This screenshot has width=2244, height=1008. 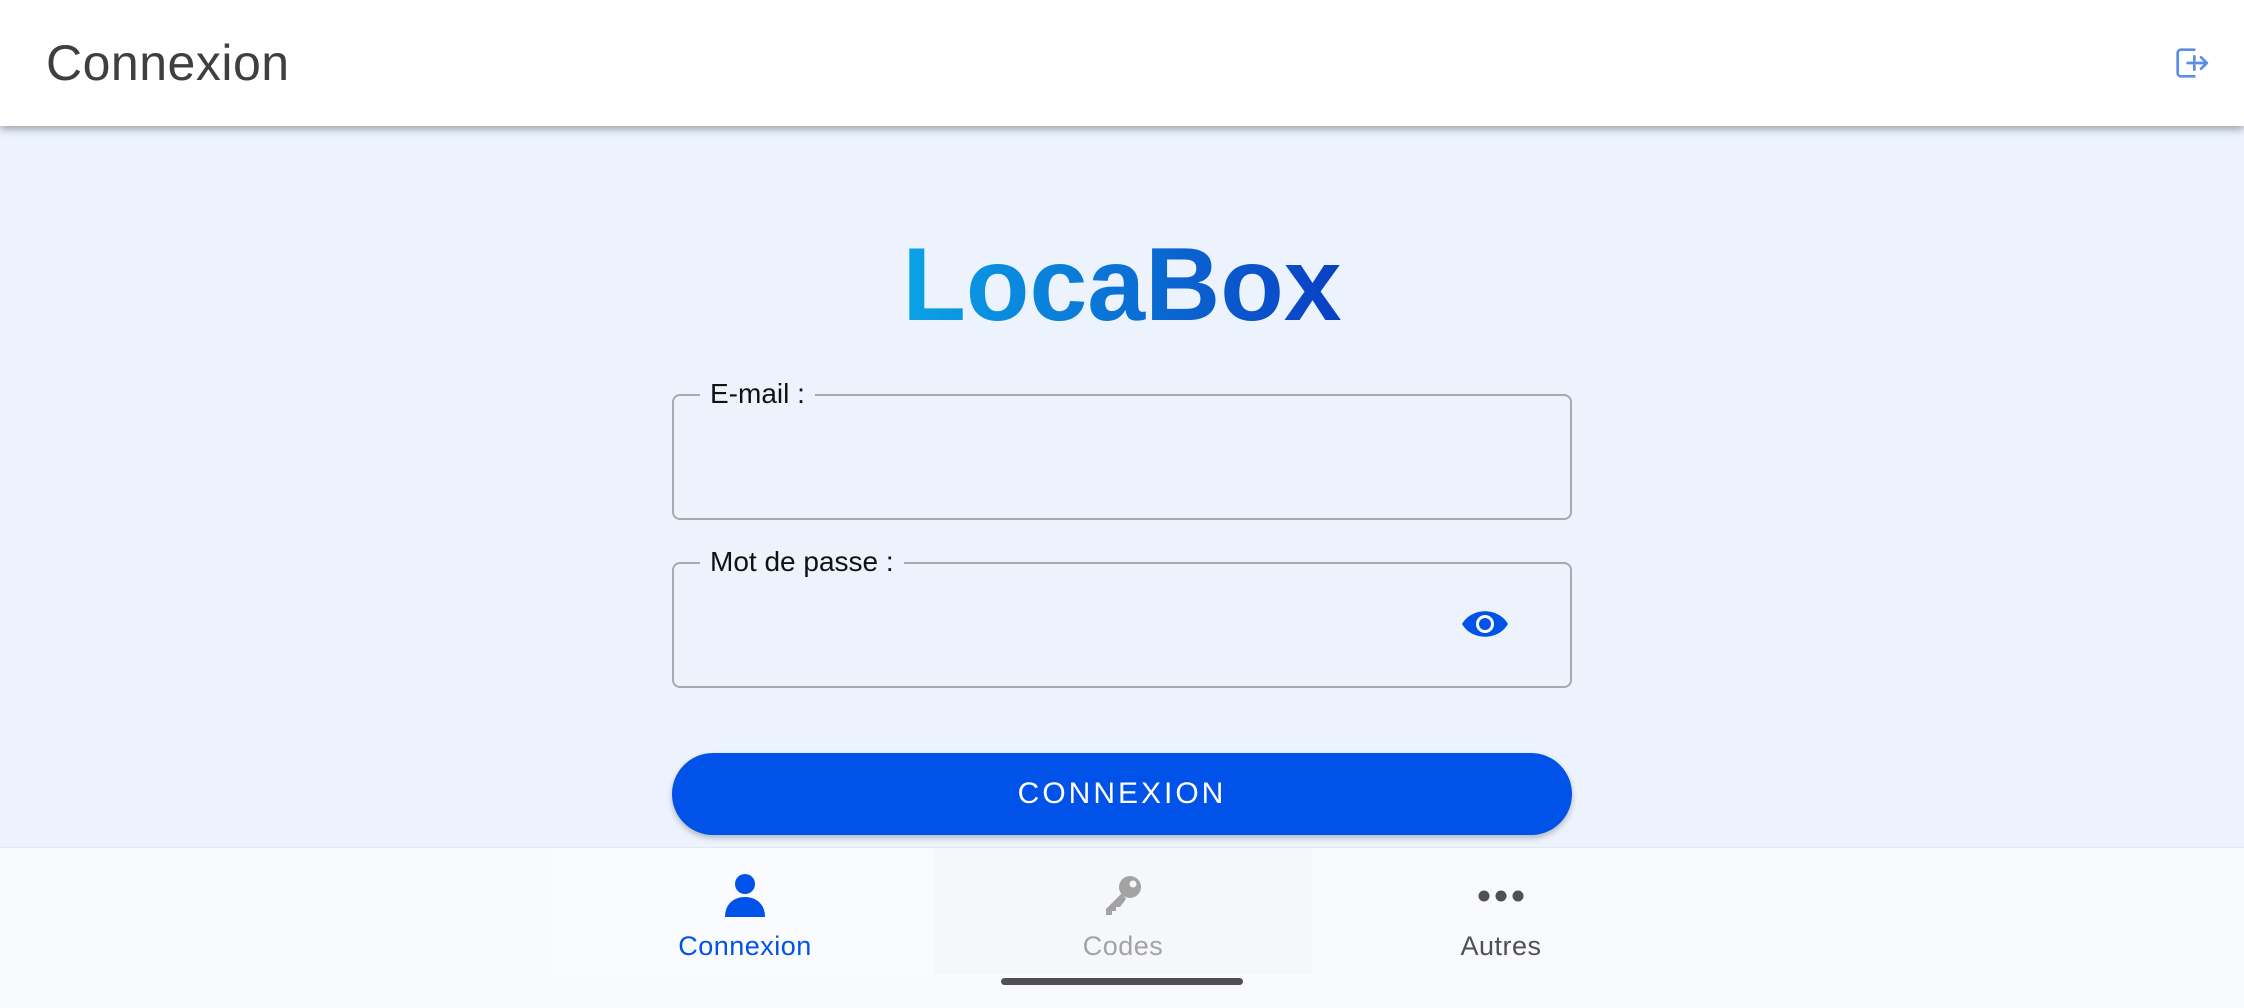 I want to click on nav-item-codes: Codes, so click(x=1123, y=911).